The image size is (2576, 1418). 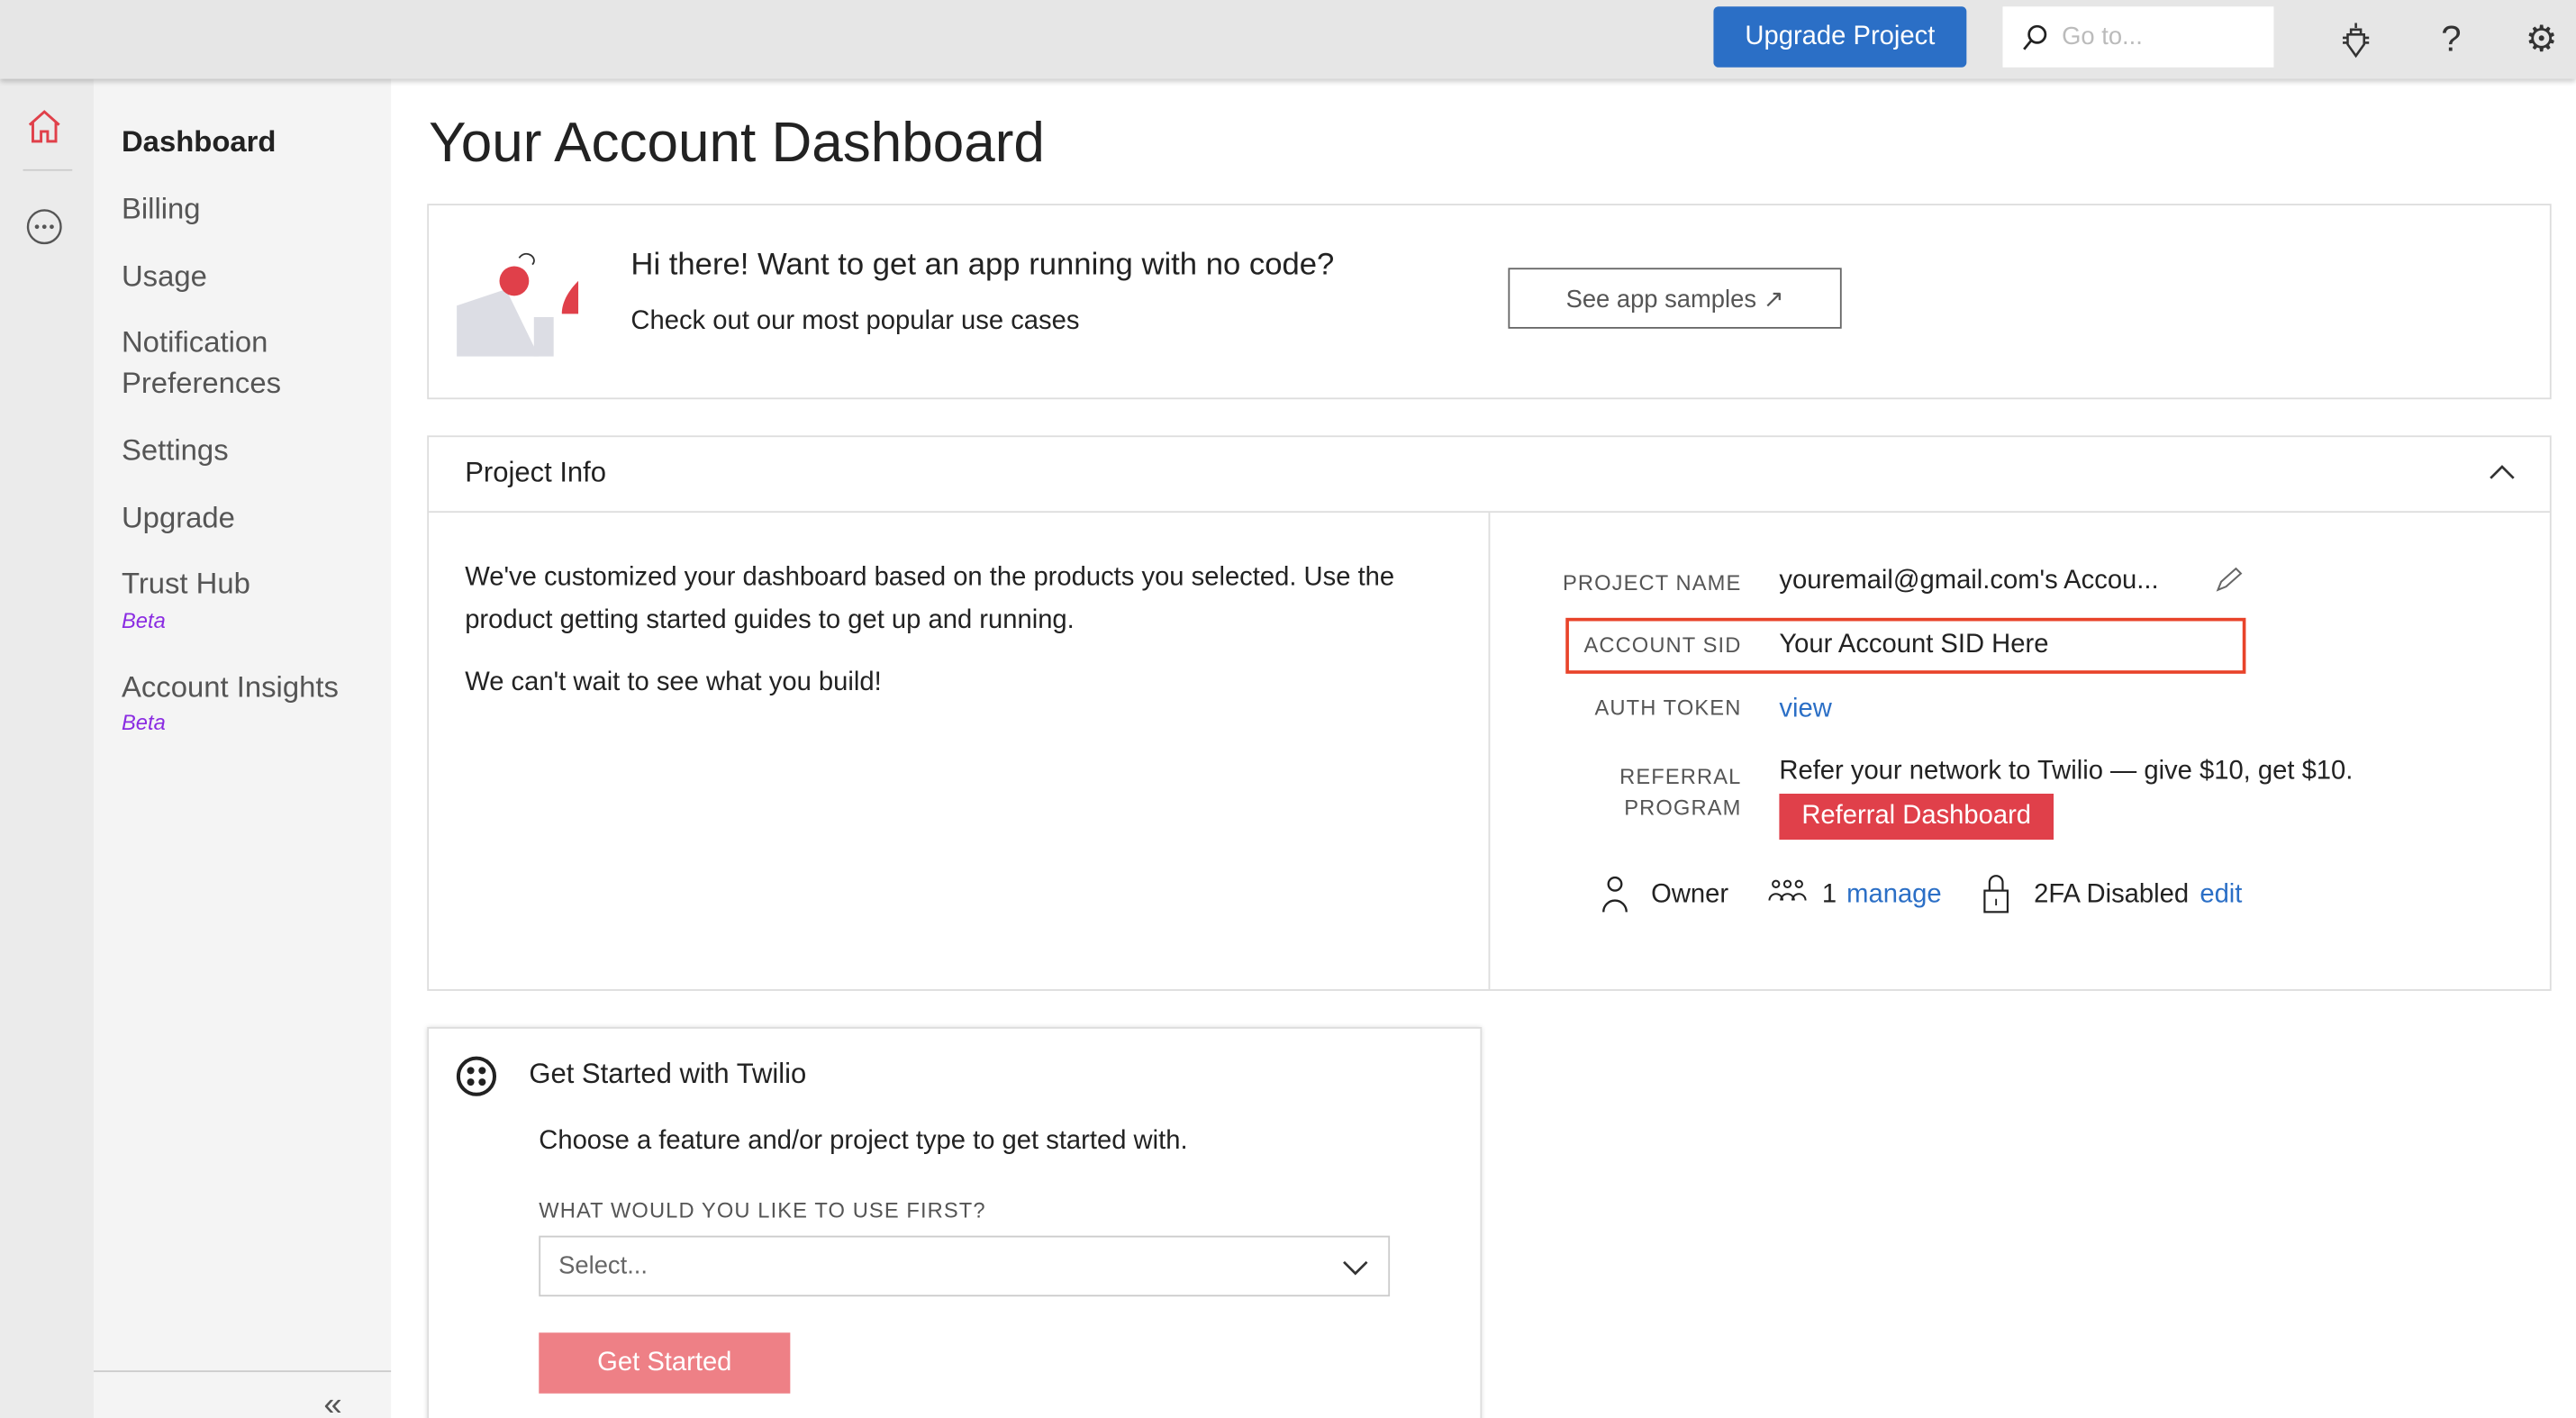 What do you see at coordinates (762, 1210) in the screenshot?
I see `select-label: WHAT WOULD YOU LIKE TO USE FIRST?` at bounding box center [762, 1210].